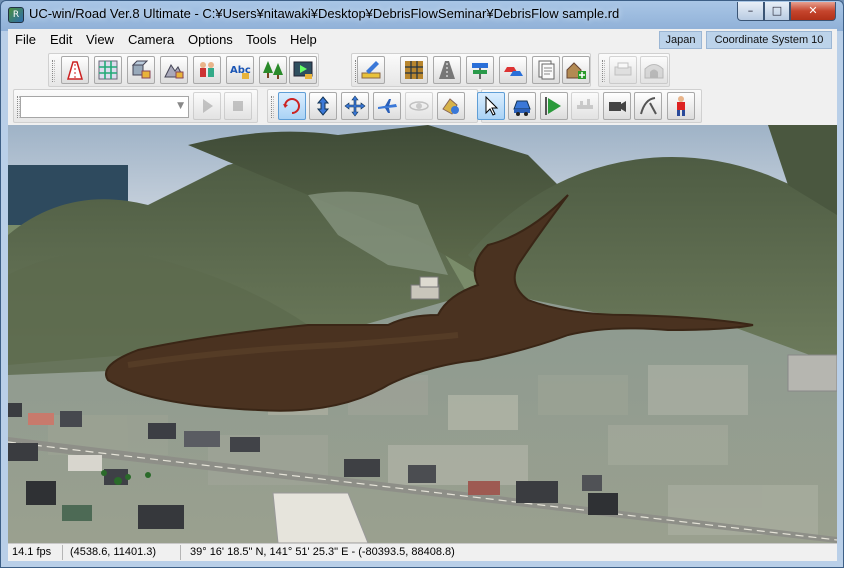  I want to click on pan-icon, so click(355, 106).